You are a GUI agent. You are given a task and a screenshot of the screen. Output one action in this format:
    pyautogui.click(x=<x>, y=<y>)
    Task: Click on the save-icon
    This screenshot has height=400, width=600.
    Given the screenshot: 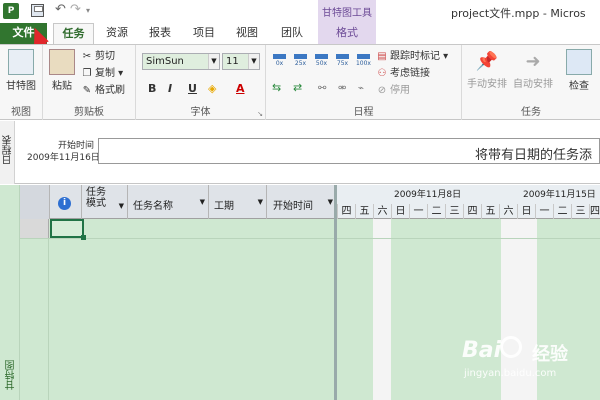 What is the action you would take?
    pyautogui.click(x=37, y=10)
    